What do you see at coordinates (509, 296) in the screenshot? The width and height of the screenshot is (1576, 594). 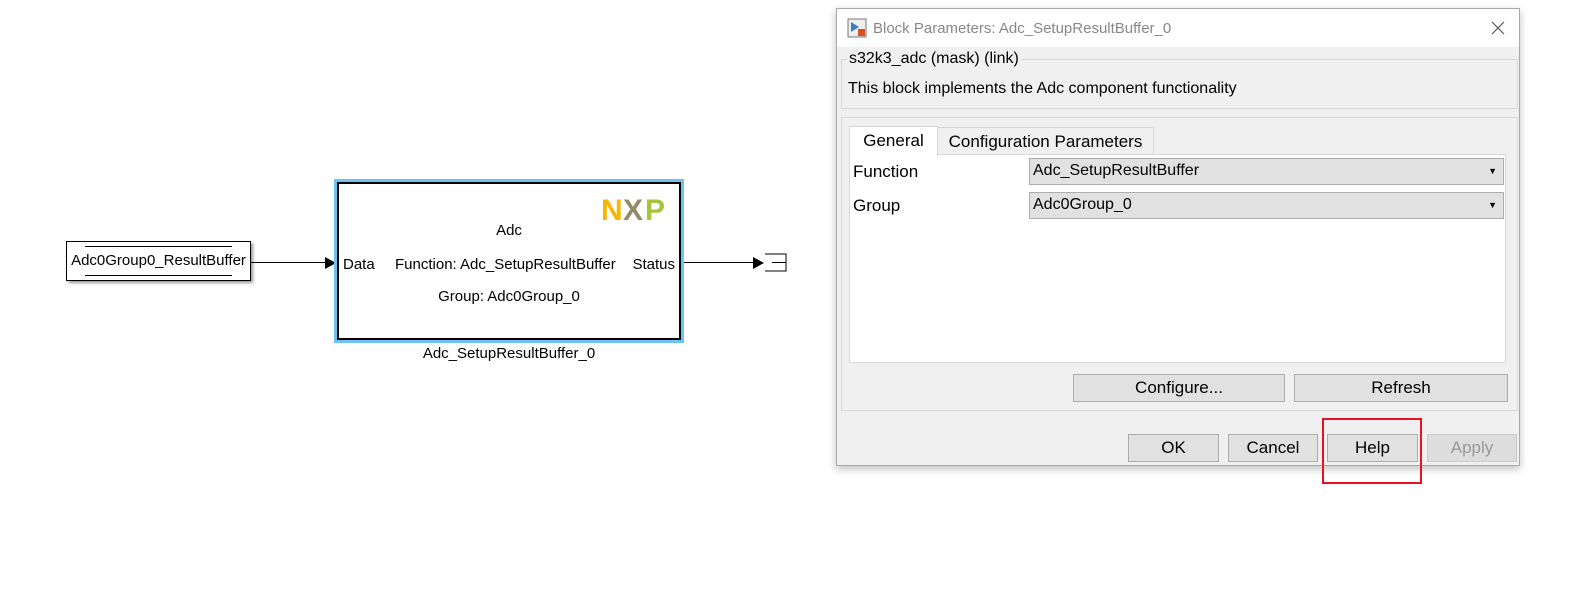 I see `group-text: Group: Adc0Group_0` at bounding box center [509, 296].